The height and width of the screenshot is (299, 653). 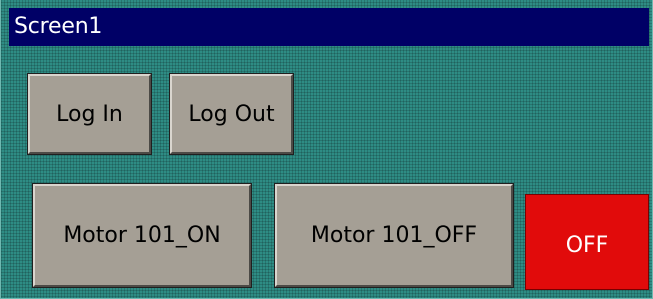 I want to click on log-out-button: Log Out, so click(x=231, y=114).